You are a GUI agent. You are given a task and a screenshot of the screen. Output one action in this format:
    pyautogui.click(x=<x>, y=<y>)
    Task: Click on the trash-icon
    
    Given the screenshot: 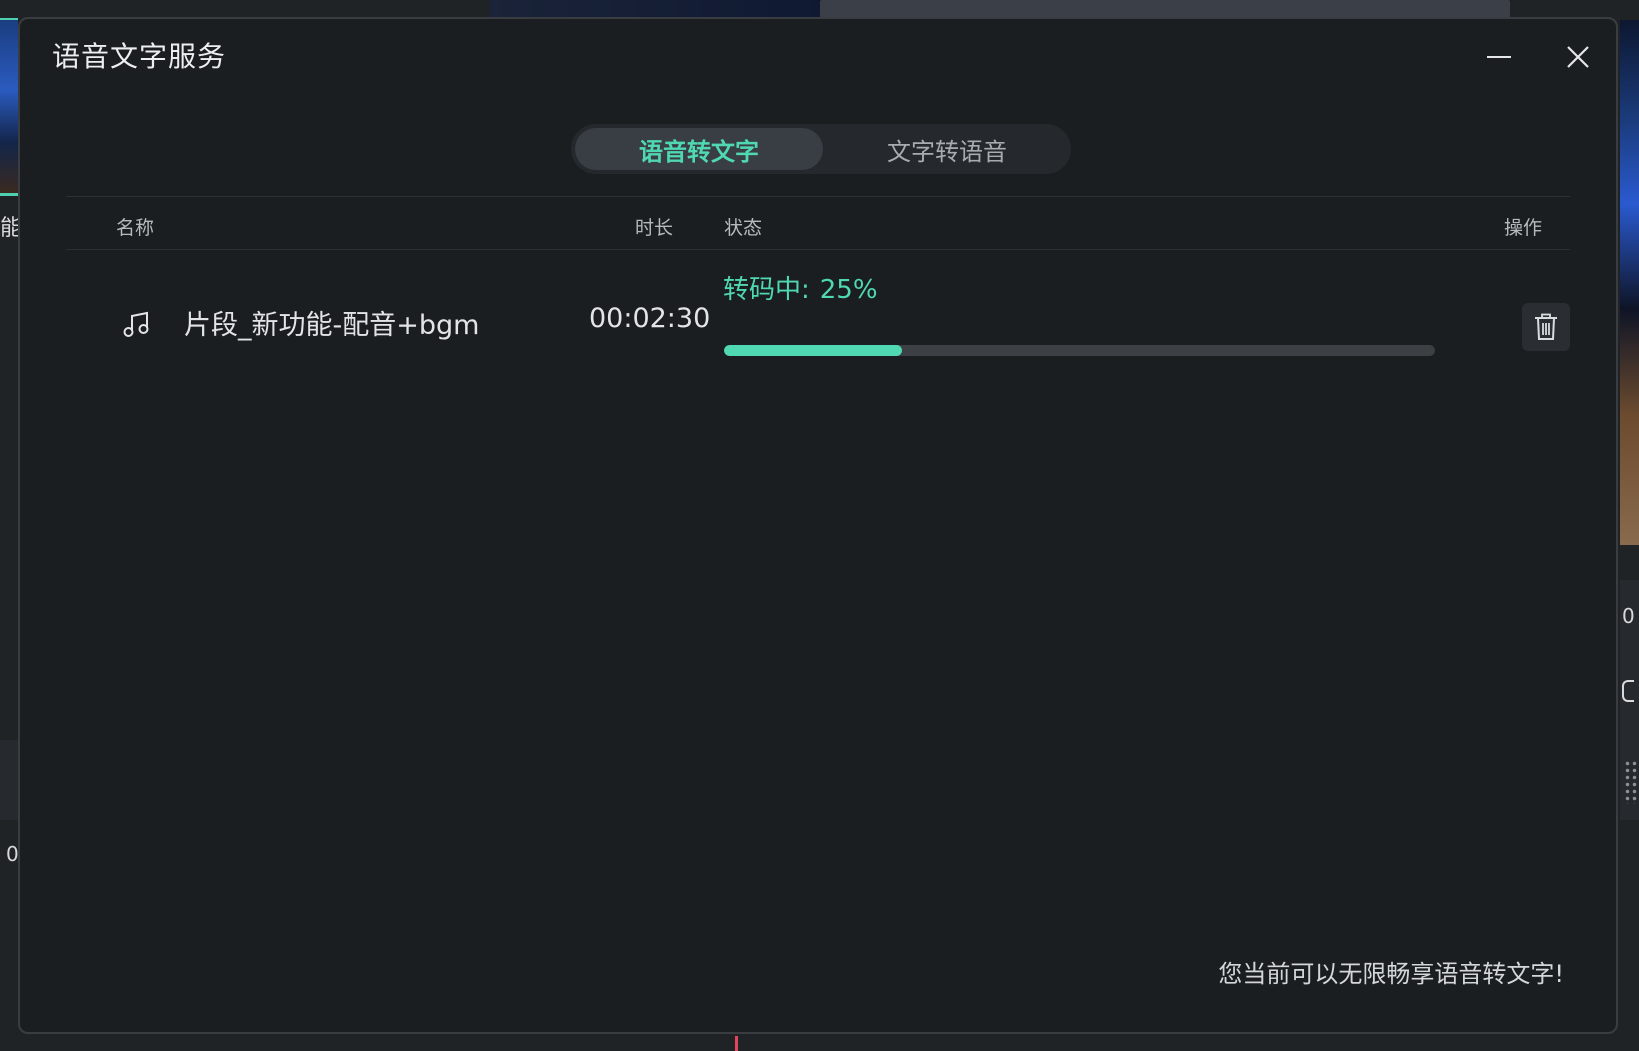 What is the action you would take?
    pyautogui.click(x=1546, y=326)
    